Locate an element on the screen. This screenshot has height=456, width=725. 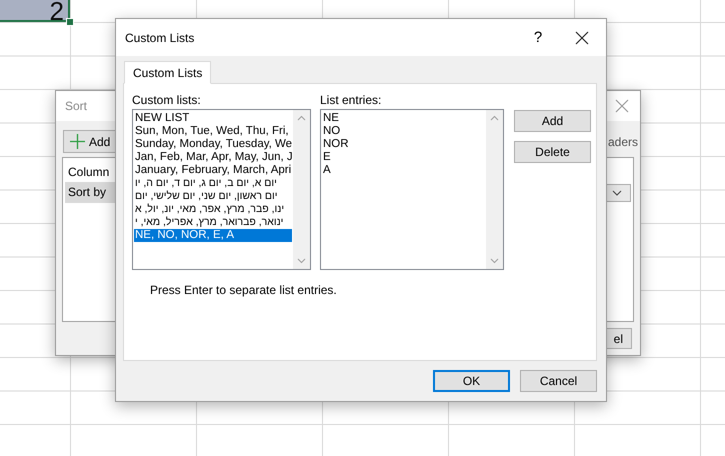
list-entries-label: List entries: is located at coordinates (351, 100).